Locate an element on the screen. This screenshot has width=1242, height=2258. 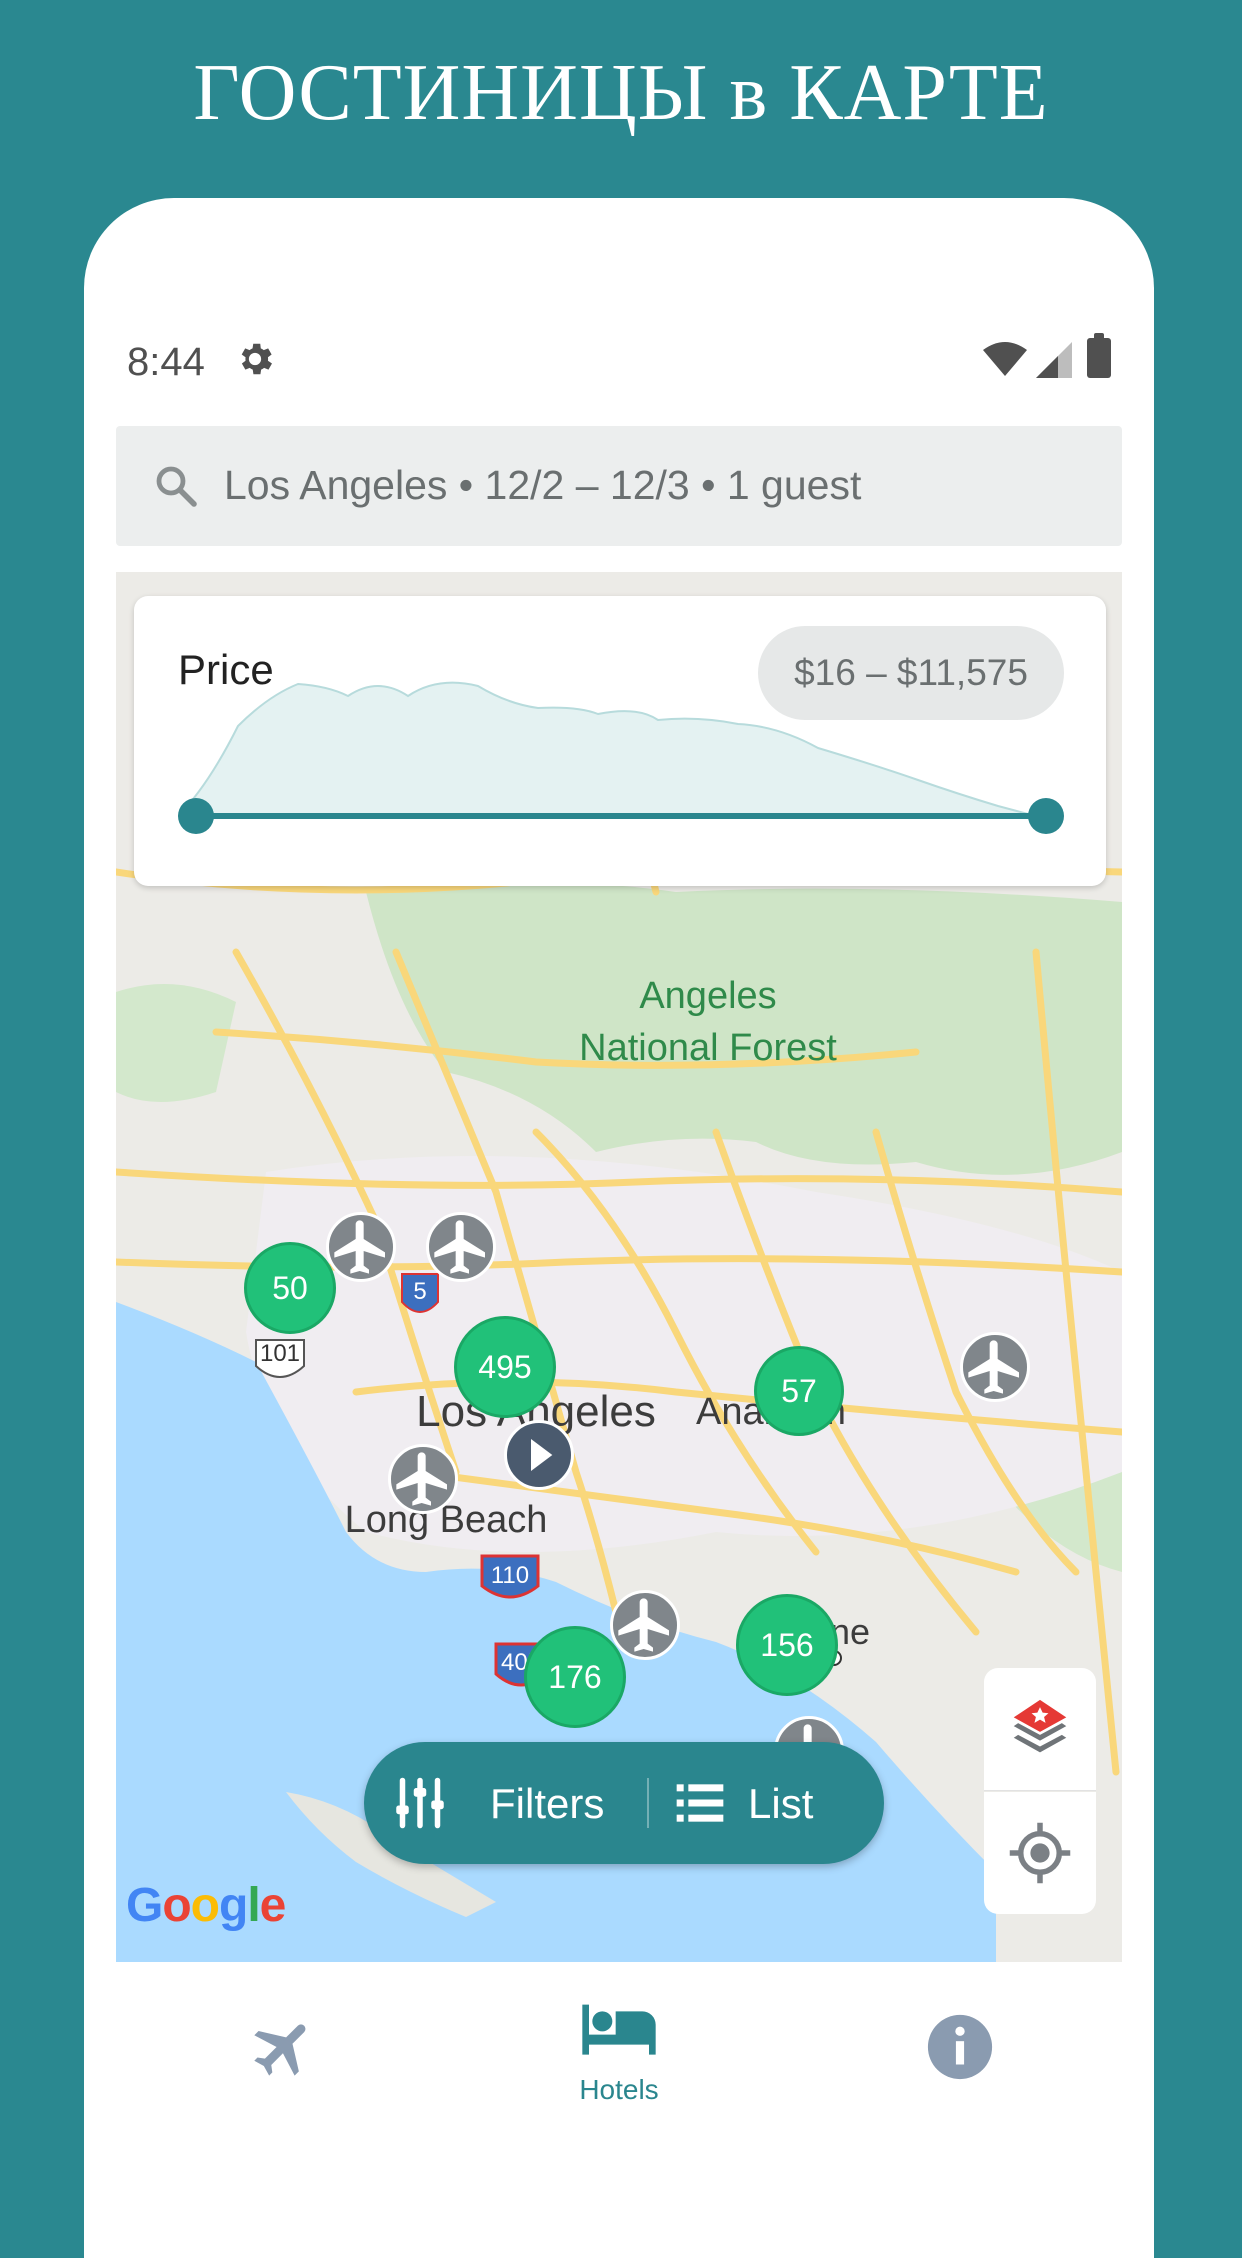
status-bar: 8:44 is located at coordinates (619, 363).